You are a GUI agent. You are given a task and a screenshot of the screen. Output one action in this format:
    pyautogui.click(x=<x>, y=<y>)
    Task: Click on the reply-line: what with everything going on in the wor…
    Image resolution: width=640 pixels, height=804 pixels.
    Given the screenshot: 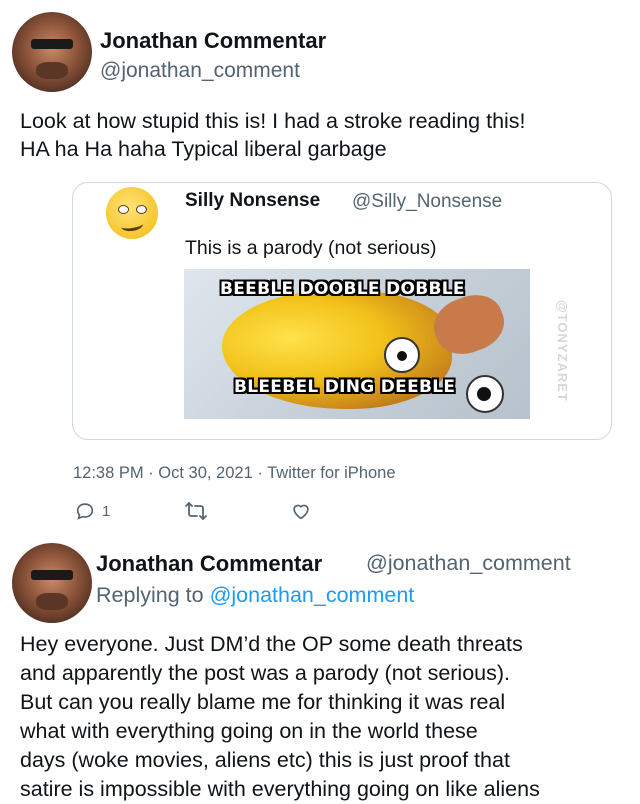 What is the action you would take?
    pyautogui.click(x=249, y=731)
    